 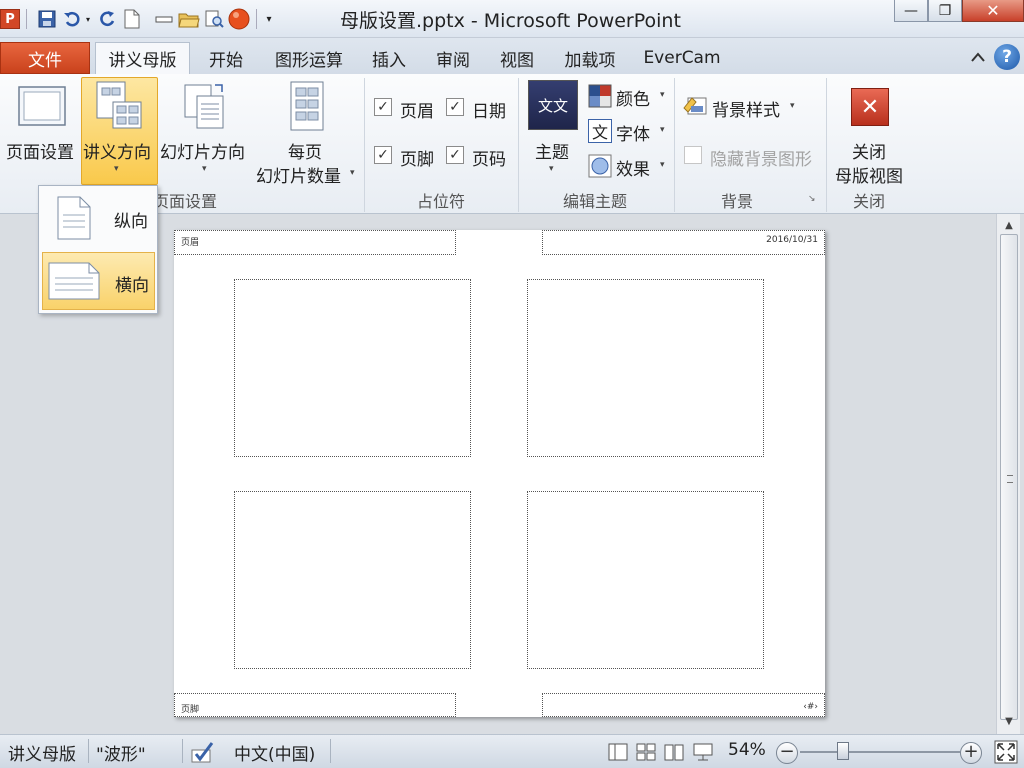 I want to click on slides-per-page-button: 每页 幻灯片数量 ▾, so click(x=308, y=132).